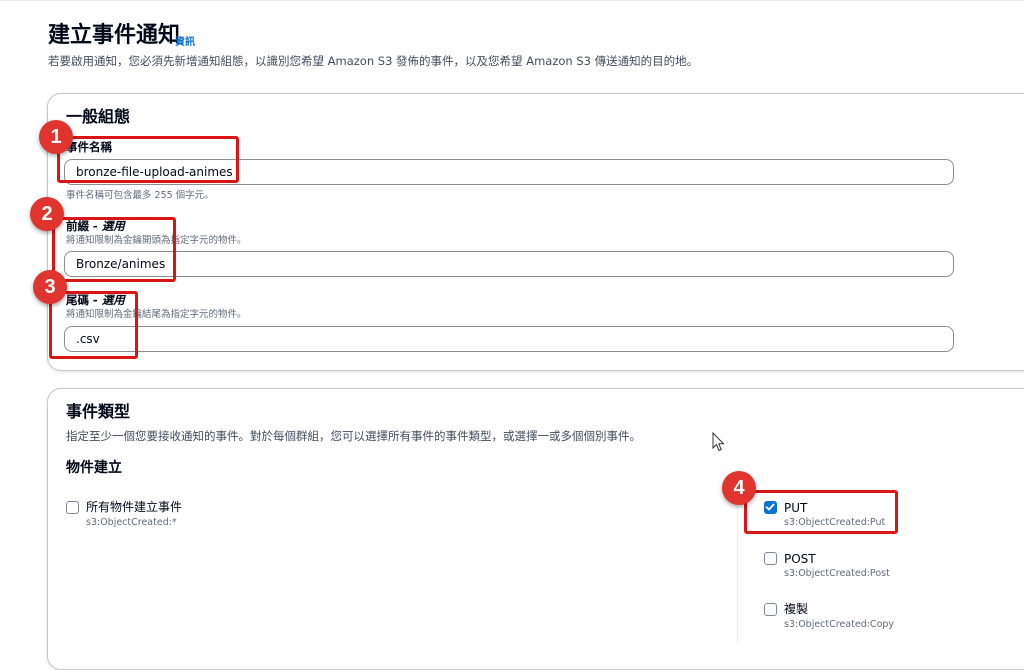 This screenshot has width=1024, height=670. I want to click on annotation-badge-2: 2, so click(47, 214).